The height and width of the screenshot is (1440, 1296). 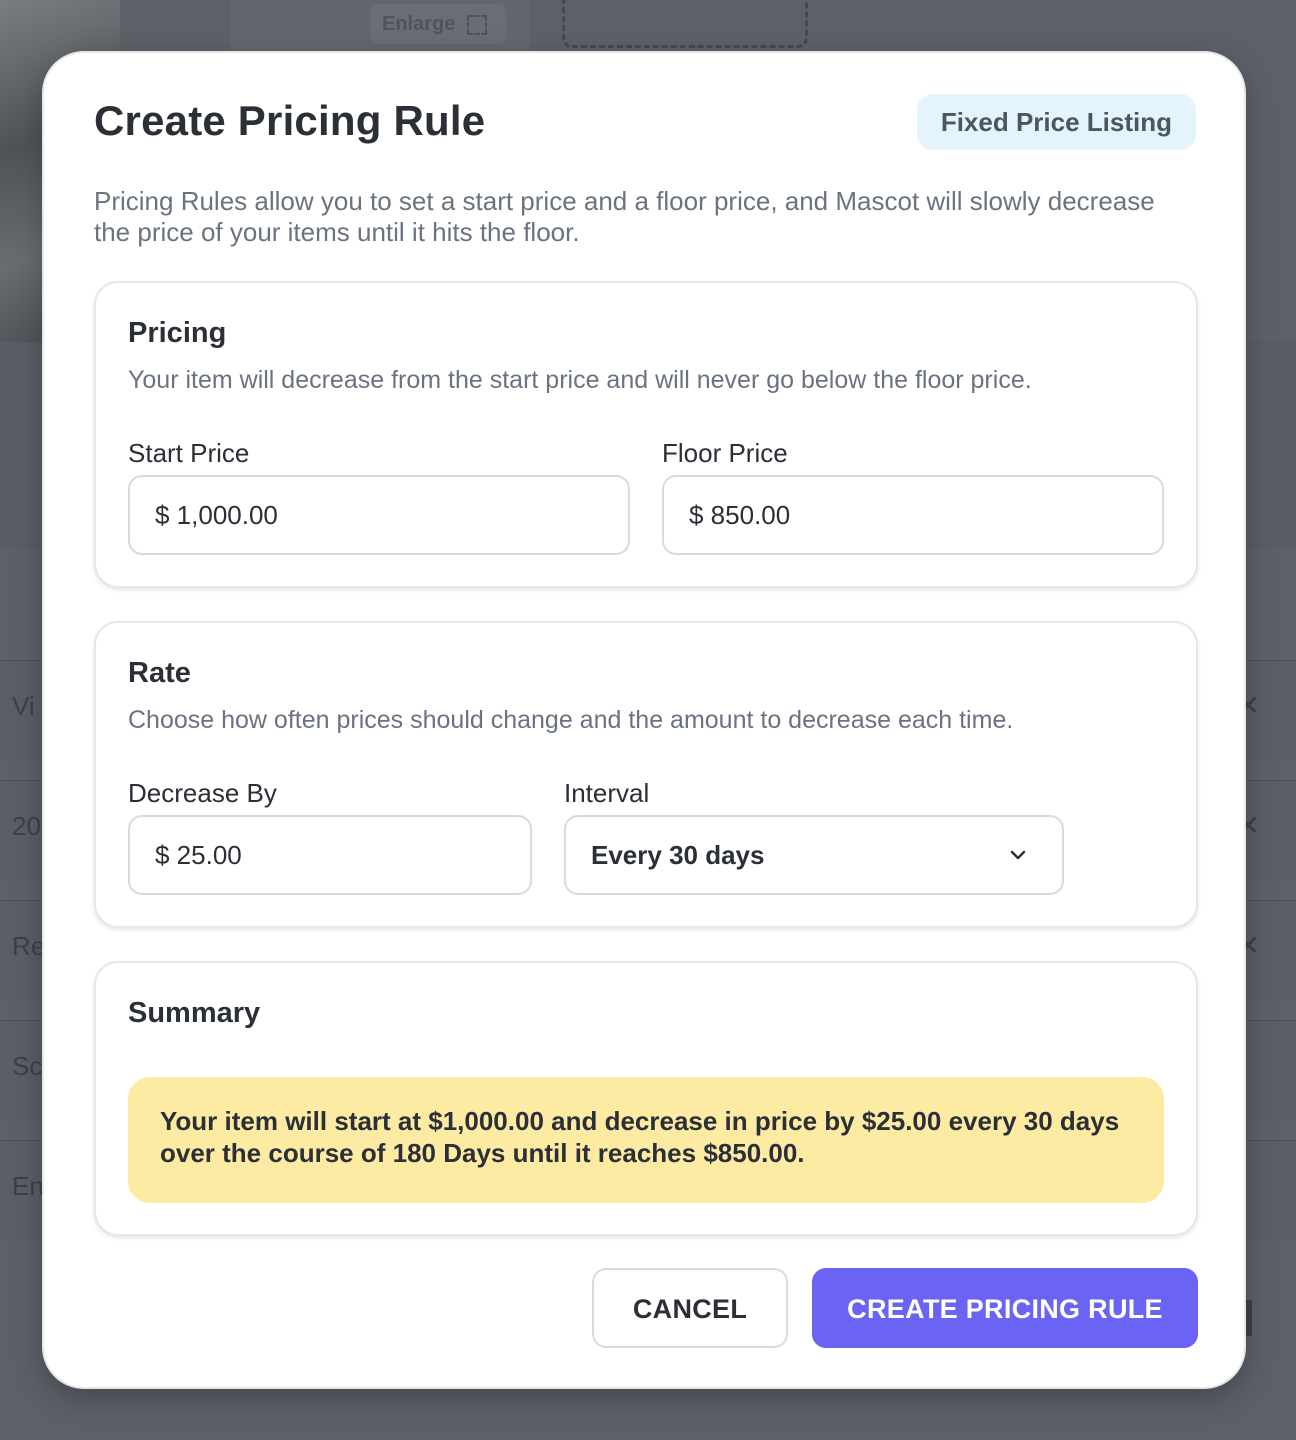 What do you see at coordinates (23, 706) in the screenshot?
I see `background-row-label: Vi` at bounding box center [23, 706].